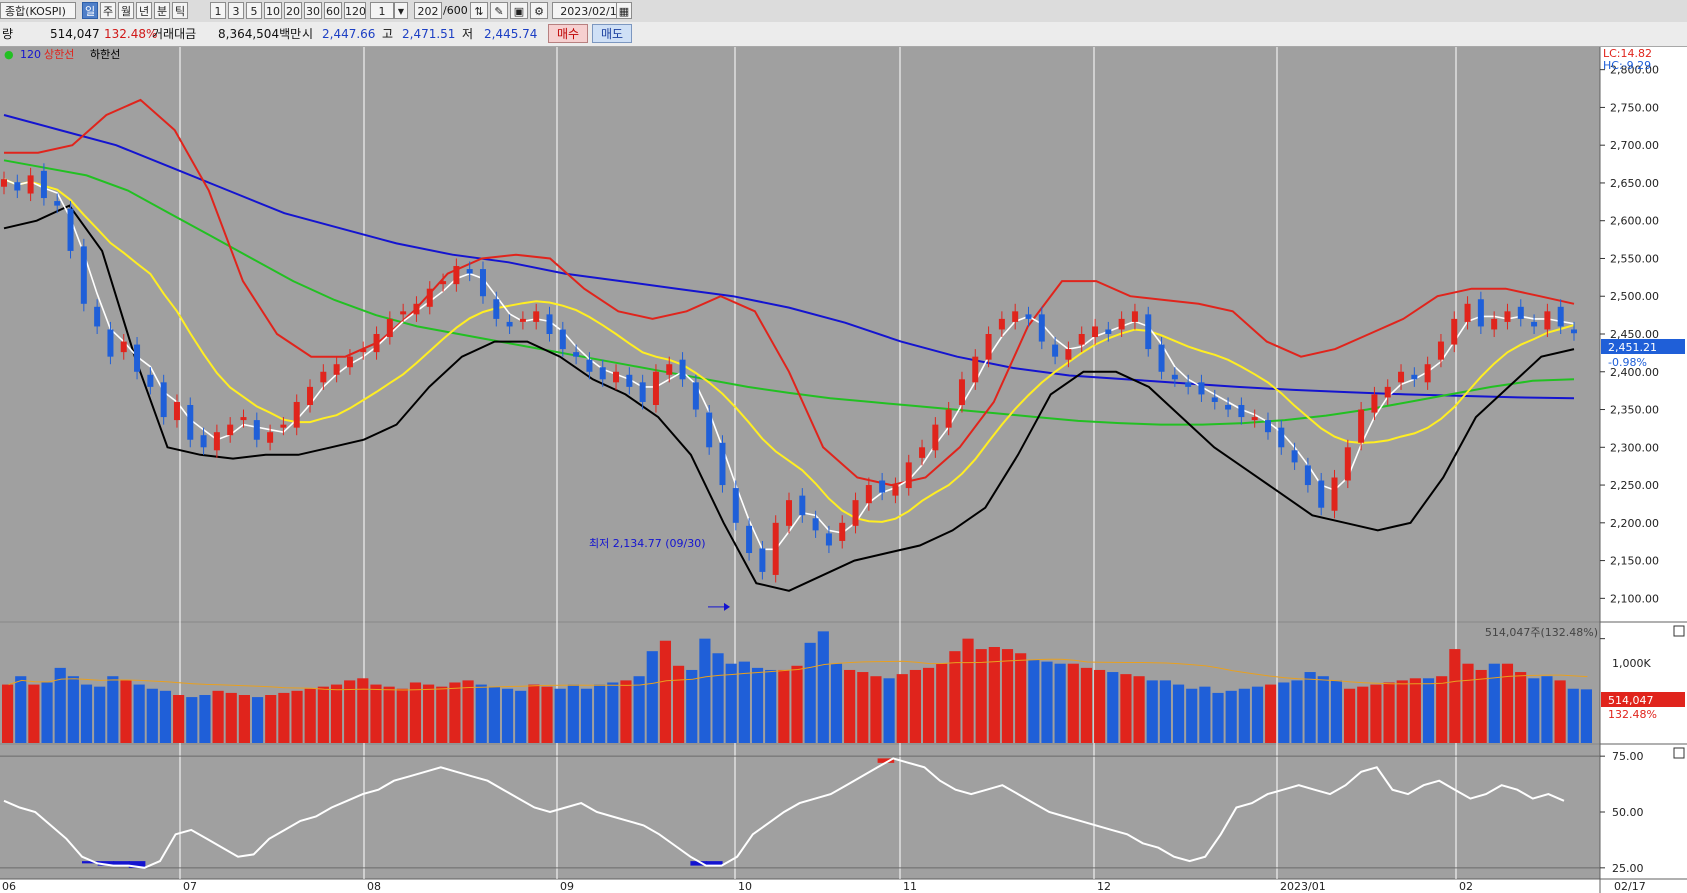 The width and height of the screenshot is (1687, 893). I want to click on draw-tool-icon: ✎, so click(499, 10).